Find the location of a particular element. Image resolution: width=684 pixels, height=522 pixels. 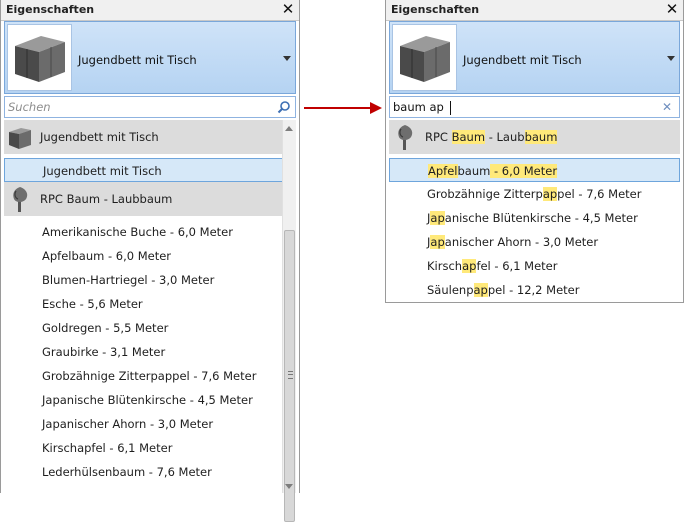

list-item-selected: Jugendbett mit Tisch is located at coordinates (143, 170).